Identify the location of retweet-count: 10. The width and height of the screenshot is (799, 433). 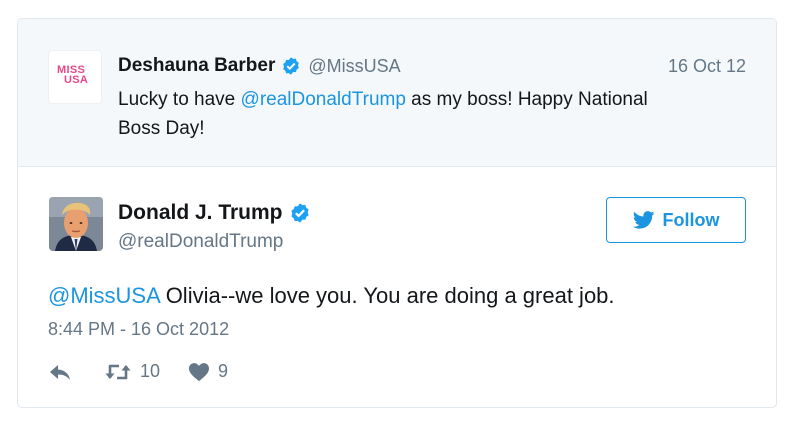
(150, 371).